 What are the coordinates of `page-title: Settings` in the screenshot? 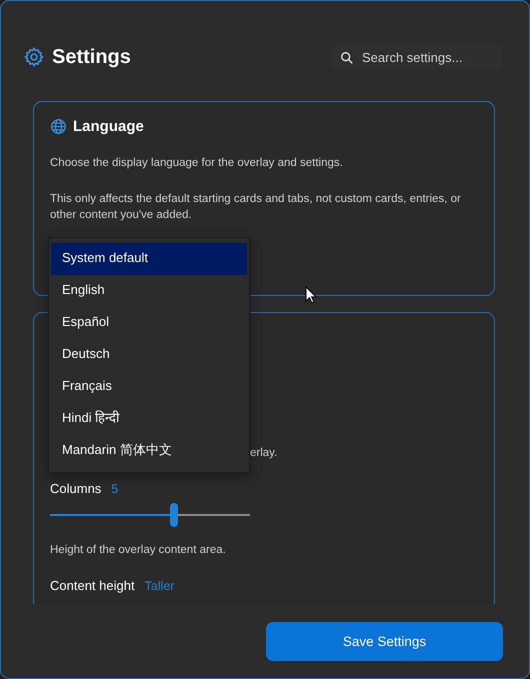 It's located at (91, 57).